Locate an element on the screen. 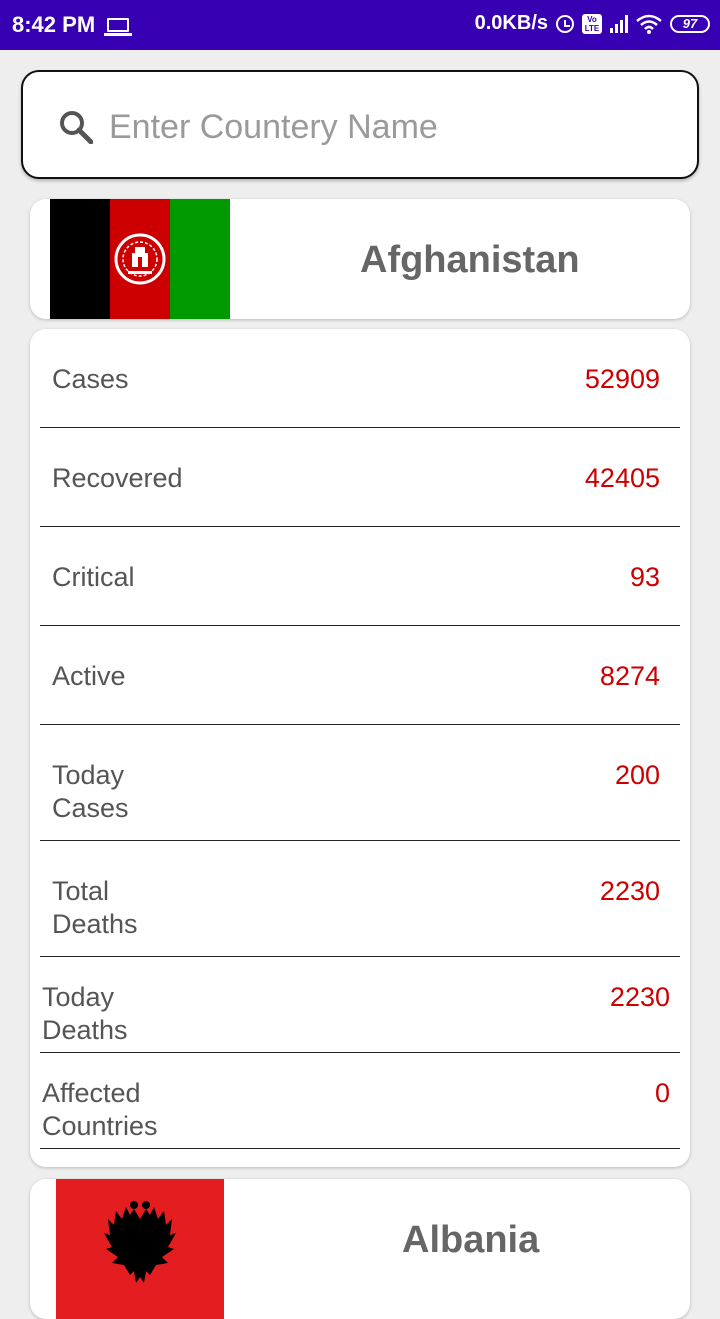 The width and height of the screenshot is (720, 1319). country-name: Afghanistan is located at coordinates (470, 260).